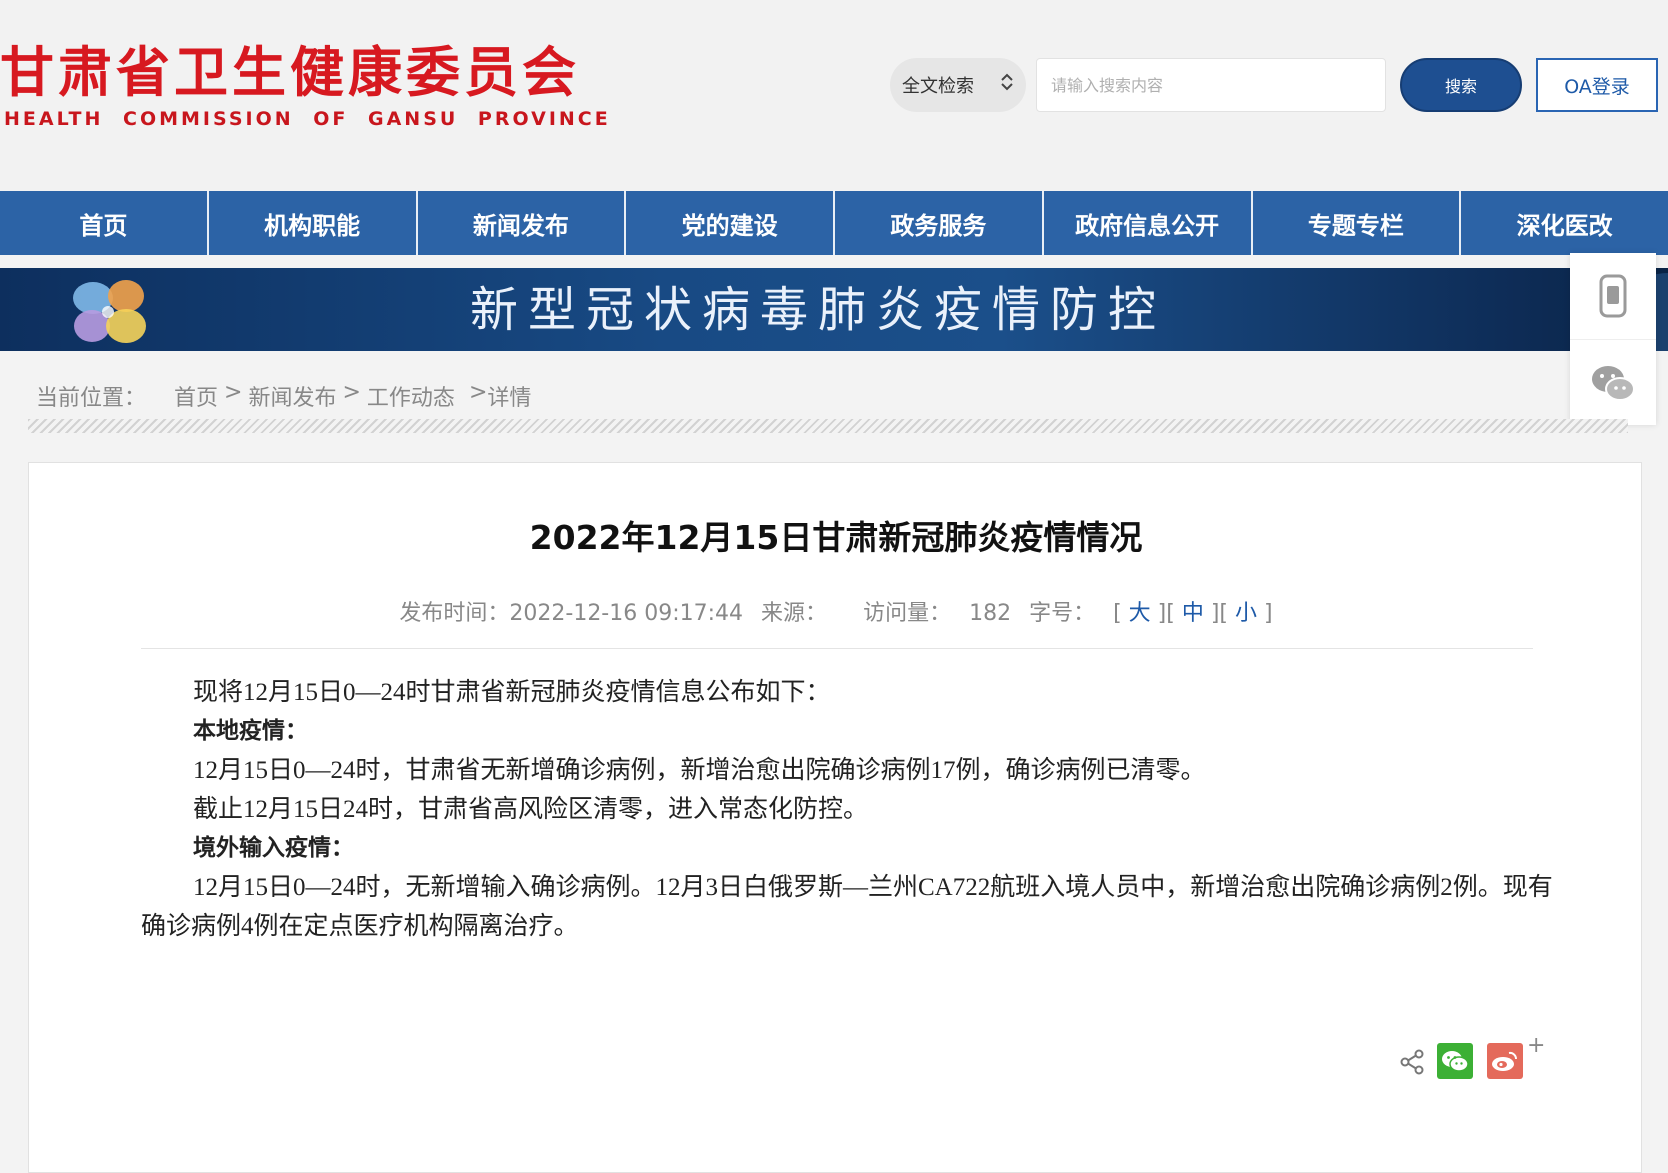 The image size is (1668, 1173). Describe the element at coordinates (730, 223) in the screenshot. I see `nav-item-party: 党的建设` at that location.